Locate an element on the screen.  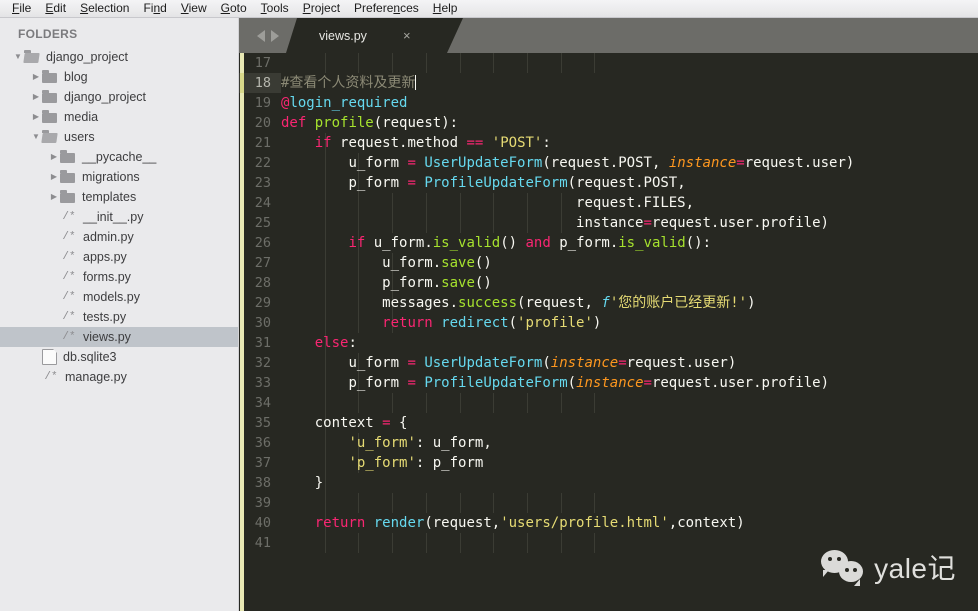
line-number: 29 is located at coordinates (262, 303).